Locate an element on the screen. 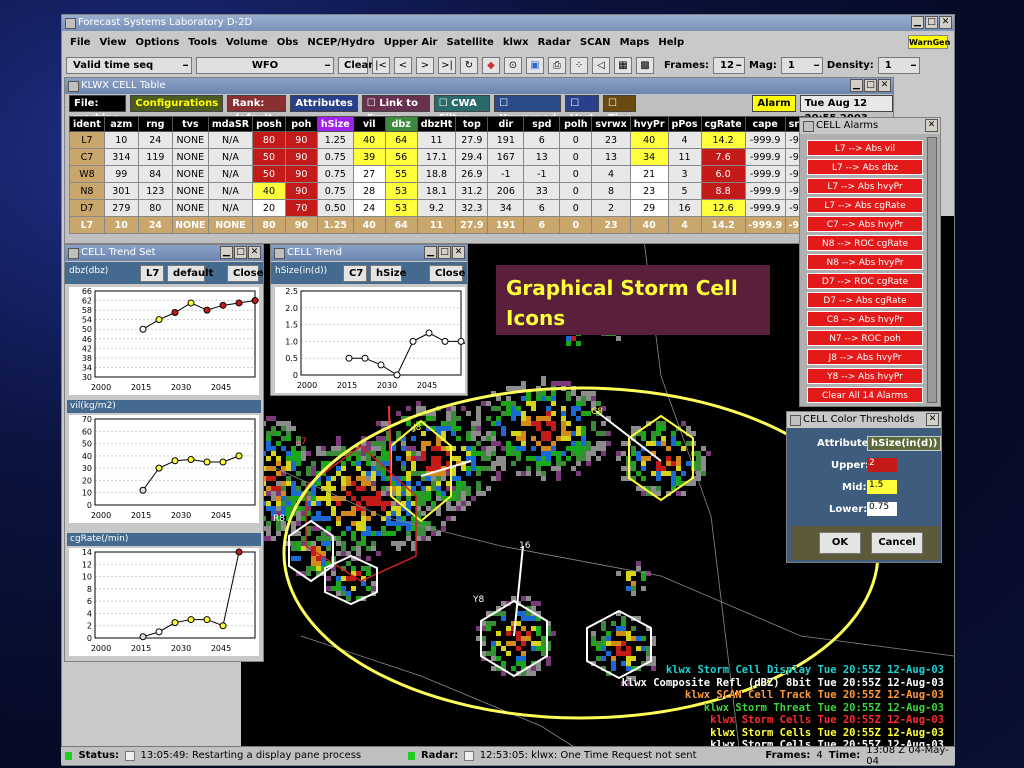  table-cell: 167 is located at coordinates (506, 157).